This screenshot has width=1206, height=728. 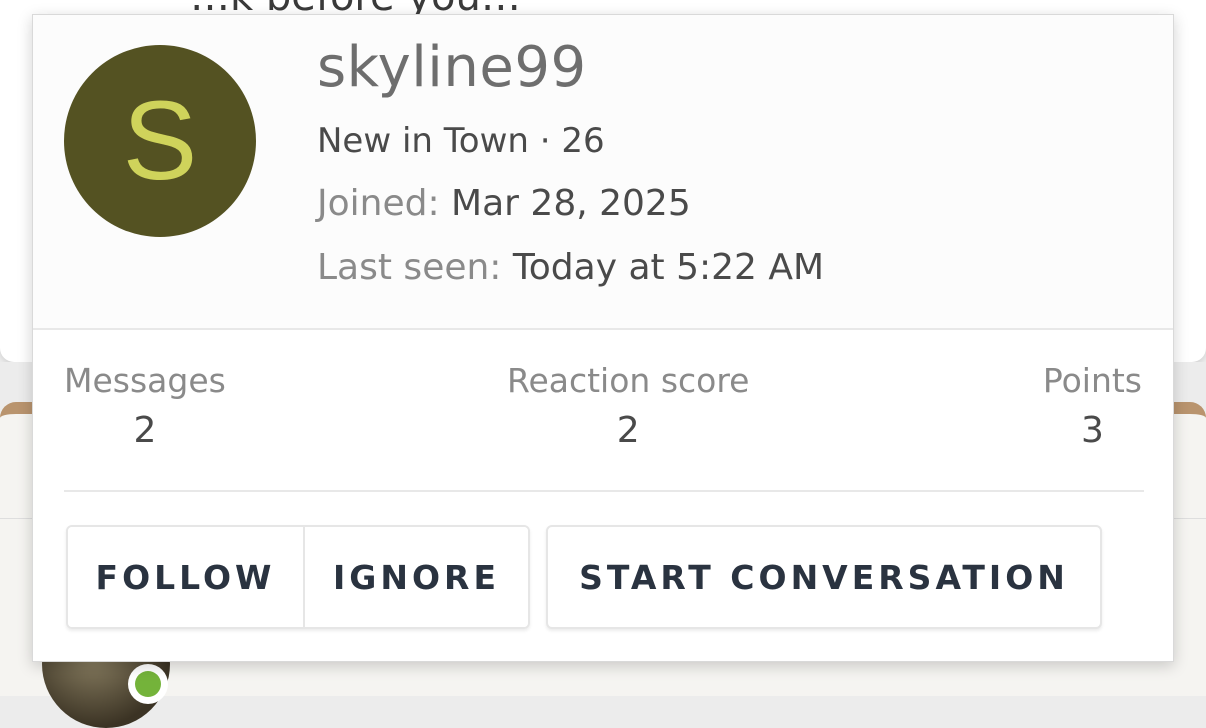 I want to click on stat-messages: Messages 2, so click(x=145, y=406).